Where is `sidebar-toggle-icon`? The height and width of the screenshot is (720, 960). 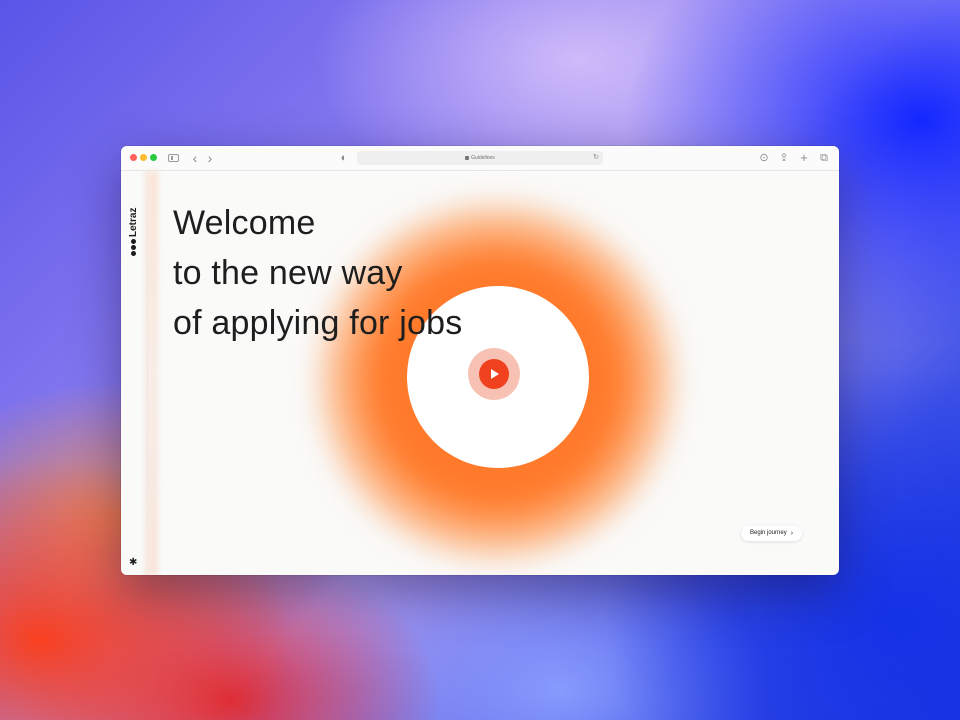
sidebar-toggle-icon is located at coordinates (173, 158).